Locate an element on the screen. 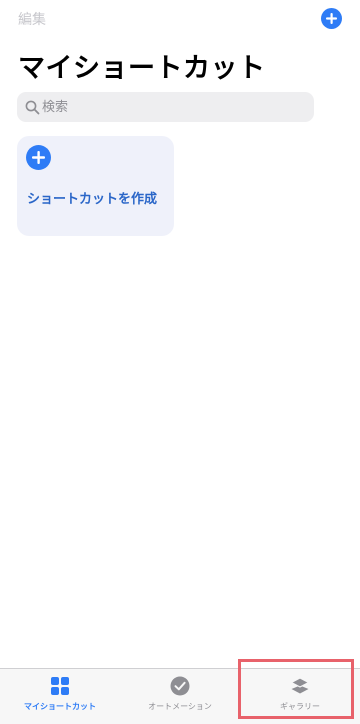 The height and width of the screenshot is (724, 360). tab-my-shortcuts: マイショートカット is located at coordinates (60, 696).